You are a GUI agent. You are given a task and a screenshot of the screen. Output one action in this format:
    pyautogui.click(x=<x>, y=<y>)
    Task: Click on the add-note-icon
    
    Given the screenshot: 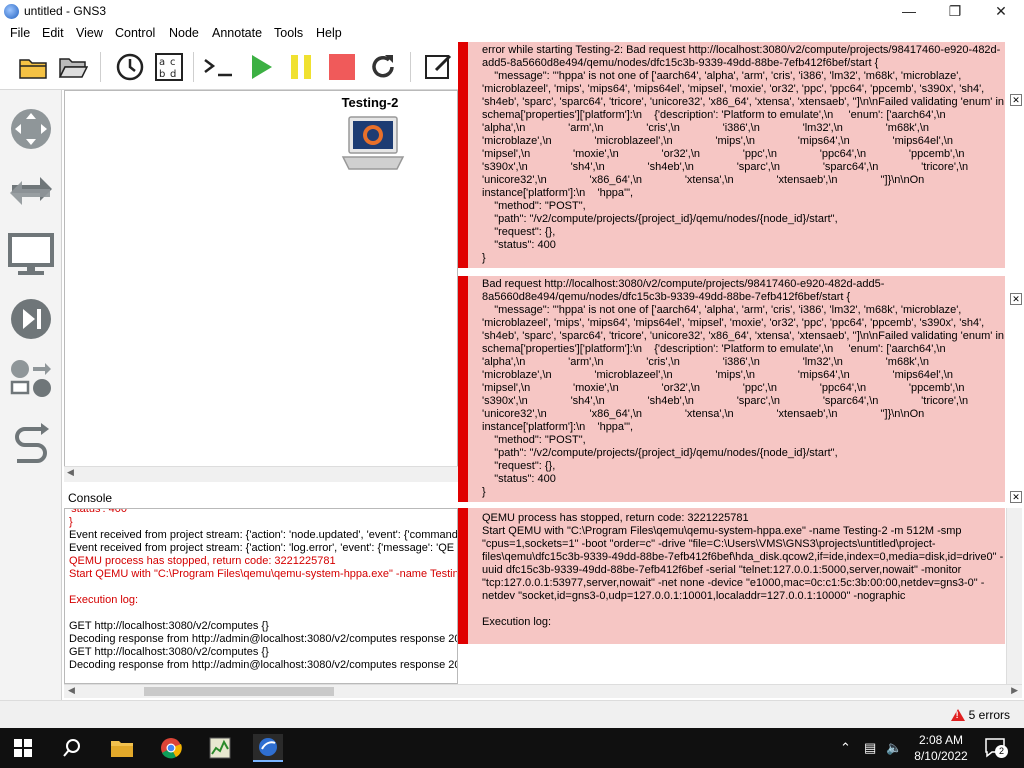 What is the action you would take?
    pyautogui.click(x=439, y=67)
    